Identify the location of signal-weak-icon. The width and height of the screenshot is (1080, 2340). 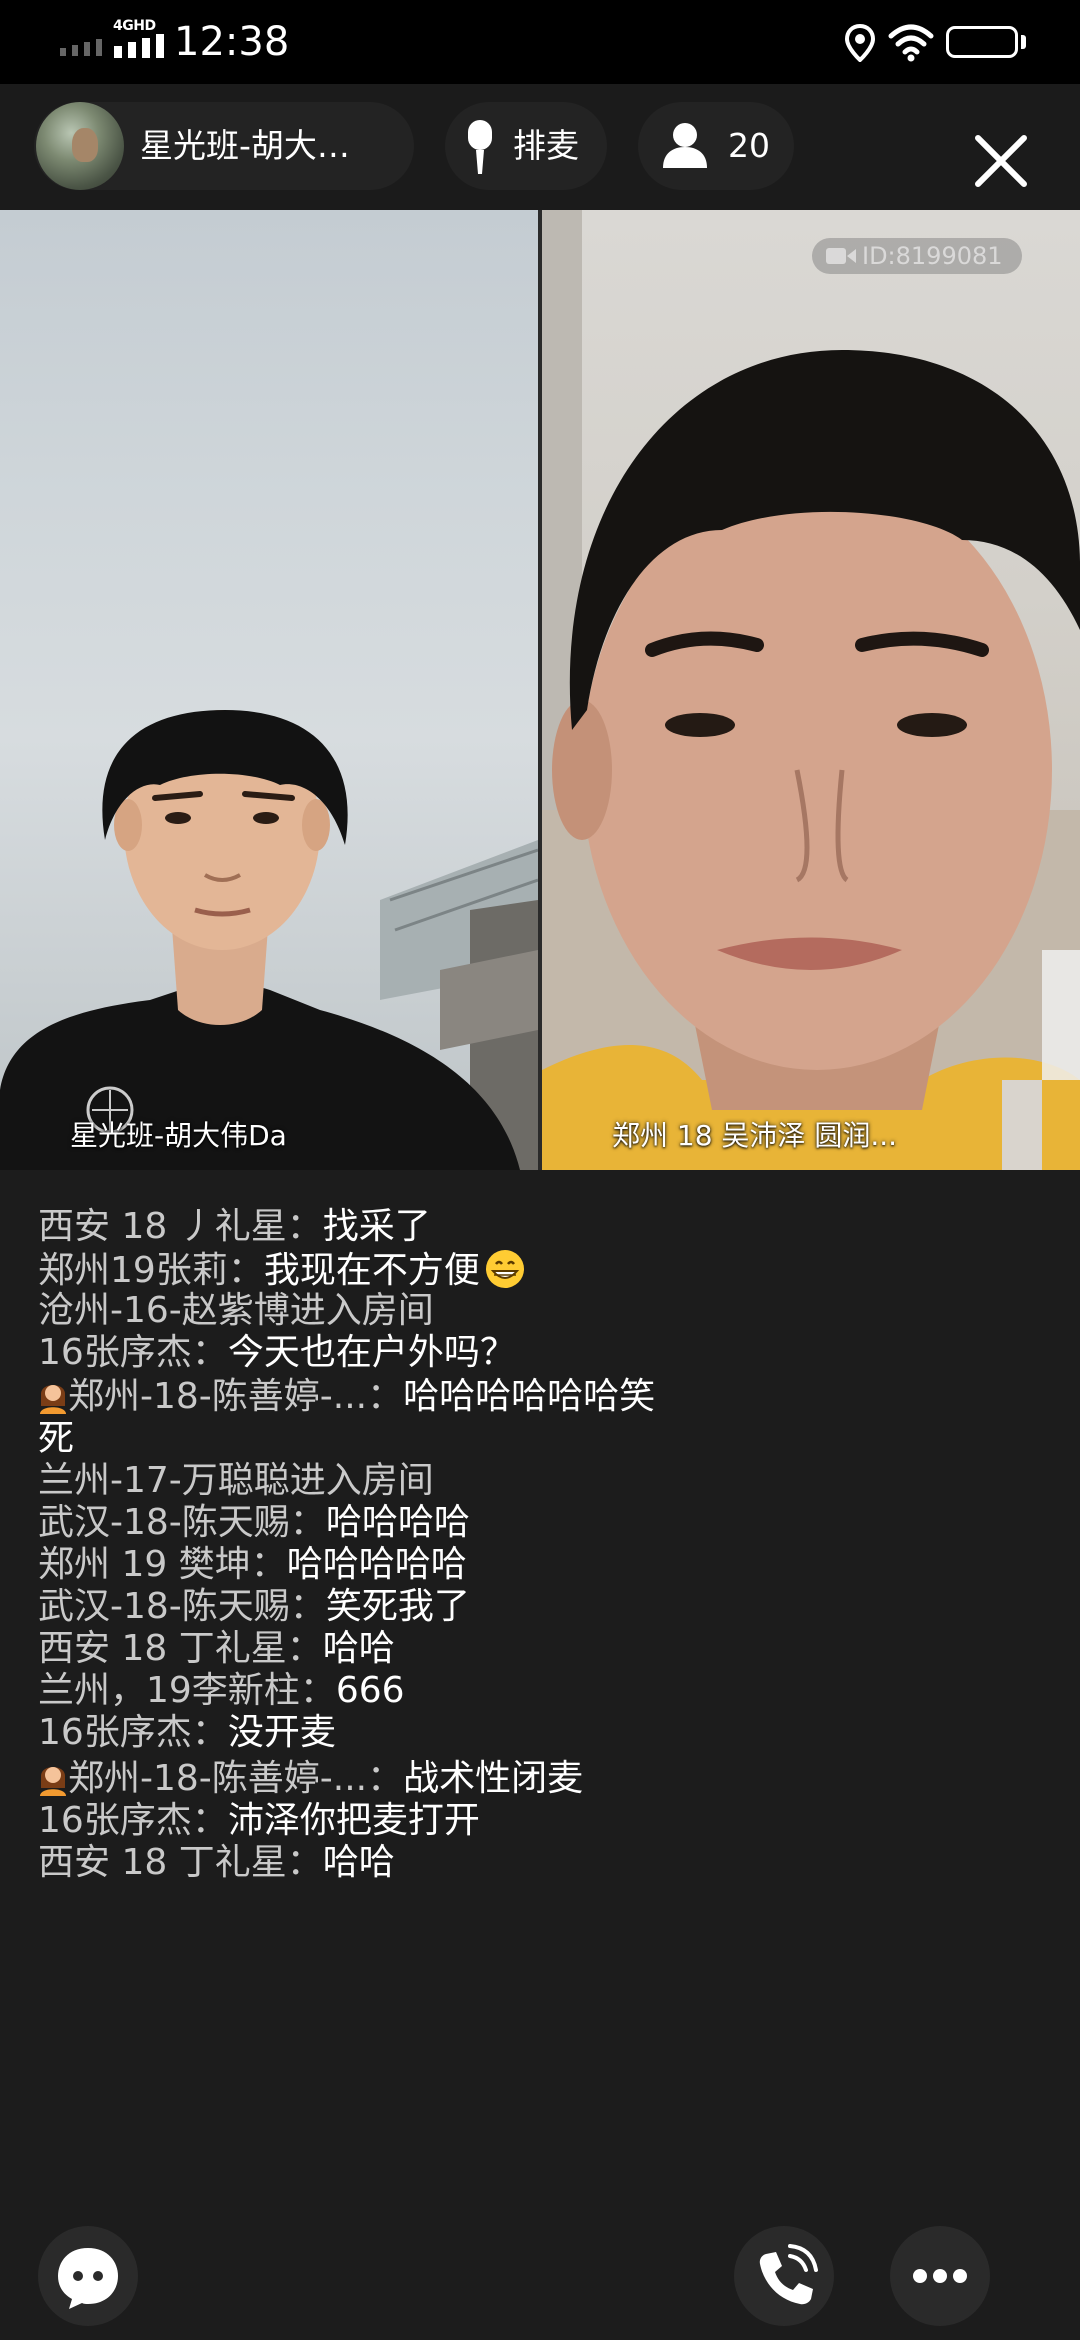
(81, 47).